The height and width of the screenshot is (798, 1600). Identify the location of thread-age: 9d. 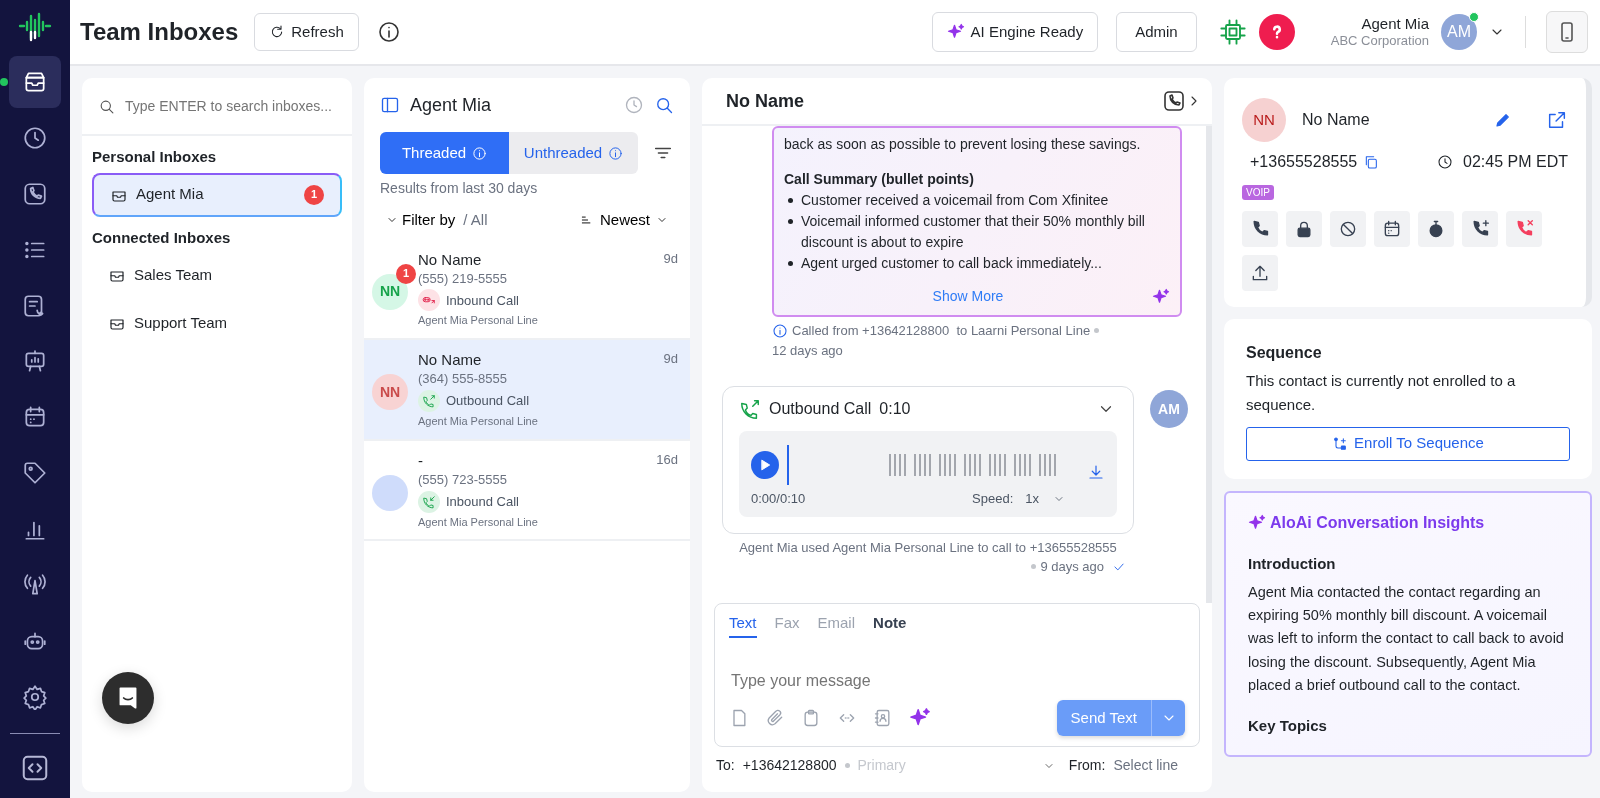
(670, 359).